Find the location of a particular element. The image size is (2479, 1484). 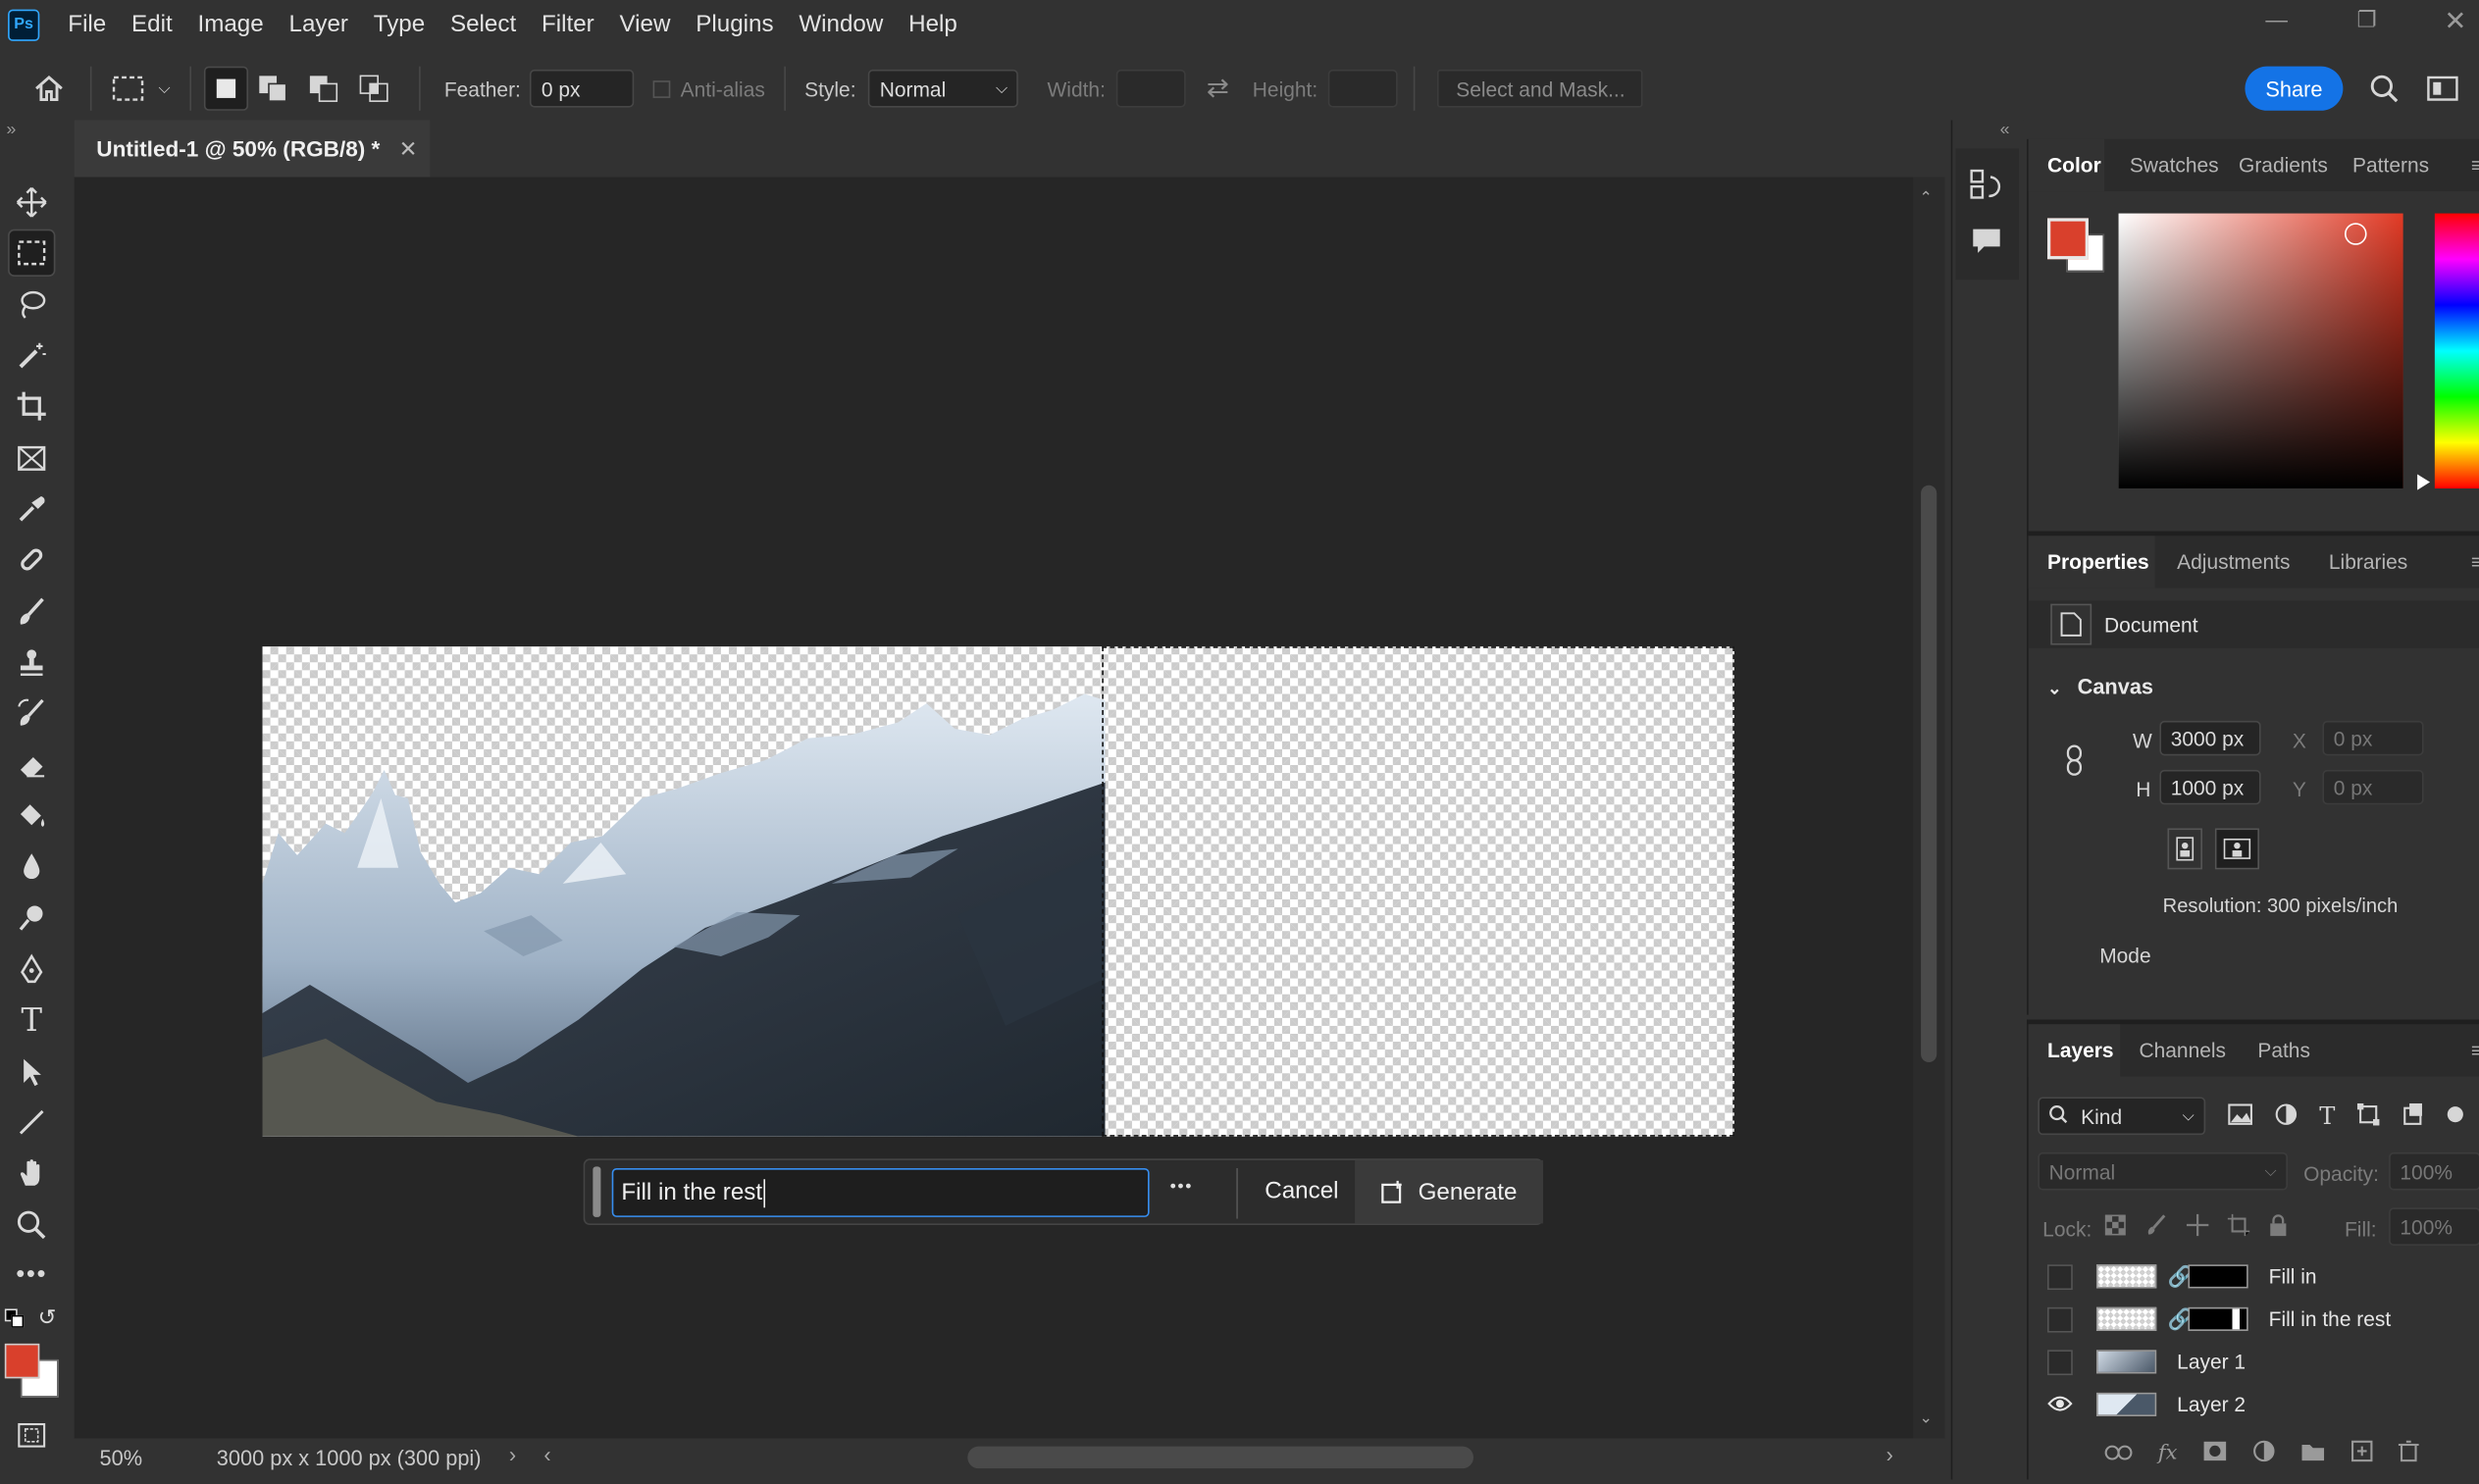

lock-position-icon is located at coordinates (2197, 1227).